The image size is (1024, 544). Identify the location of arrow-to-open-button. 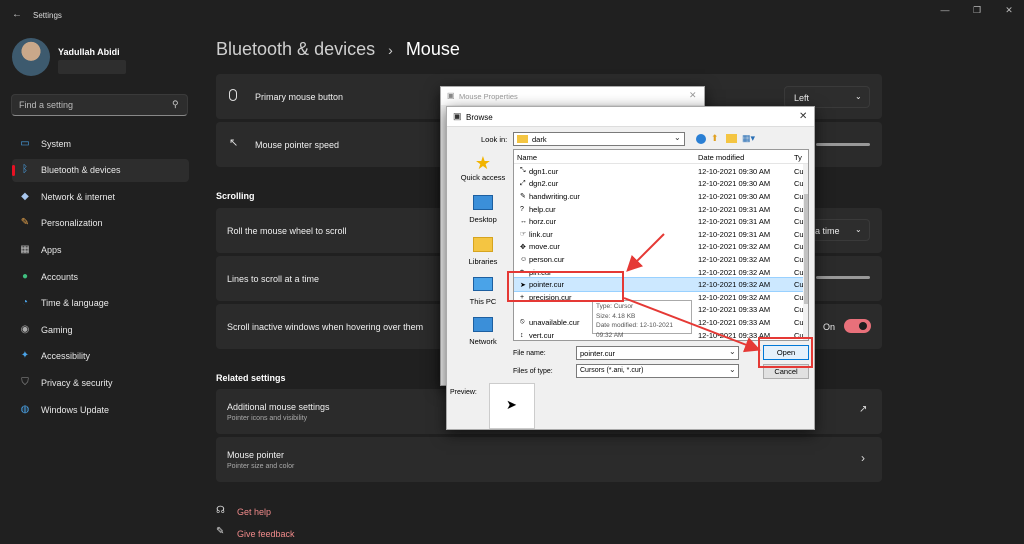
(692, 325).